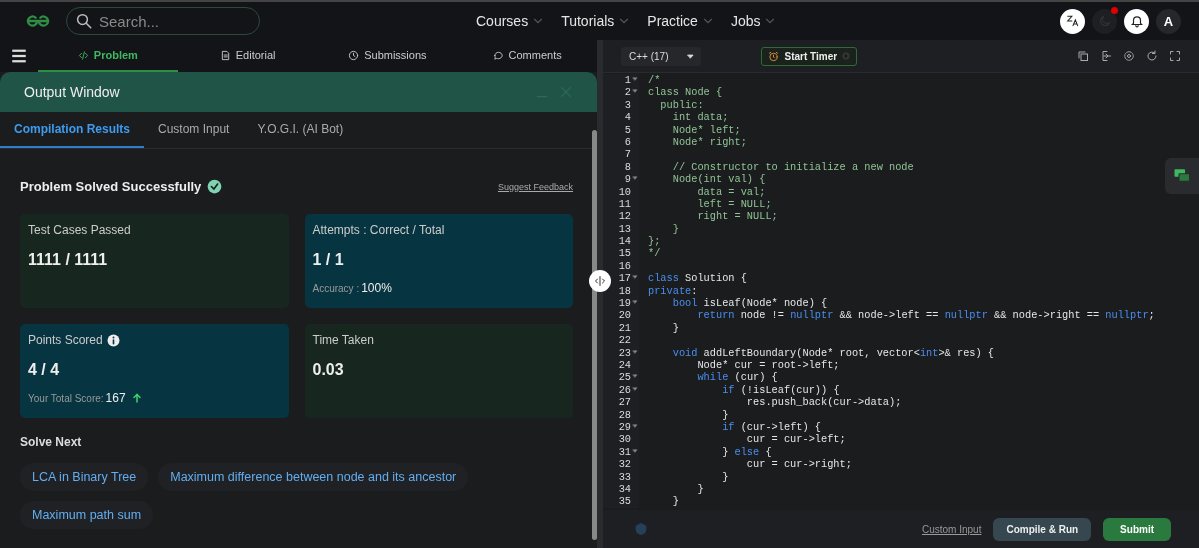 This screenshot has height=548, width=1199. What do you see at coordinates (1129, 56) in the screenshot?
I see `settings-icon` at bounding box center [1129, 56].